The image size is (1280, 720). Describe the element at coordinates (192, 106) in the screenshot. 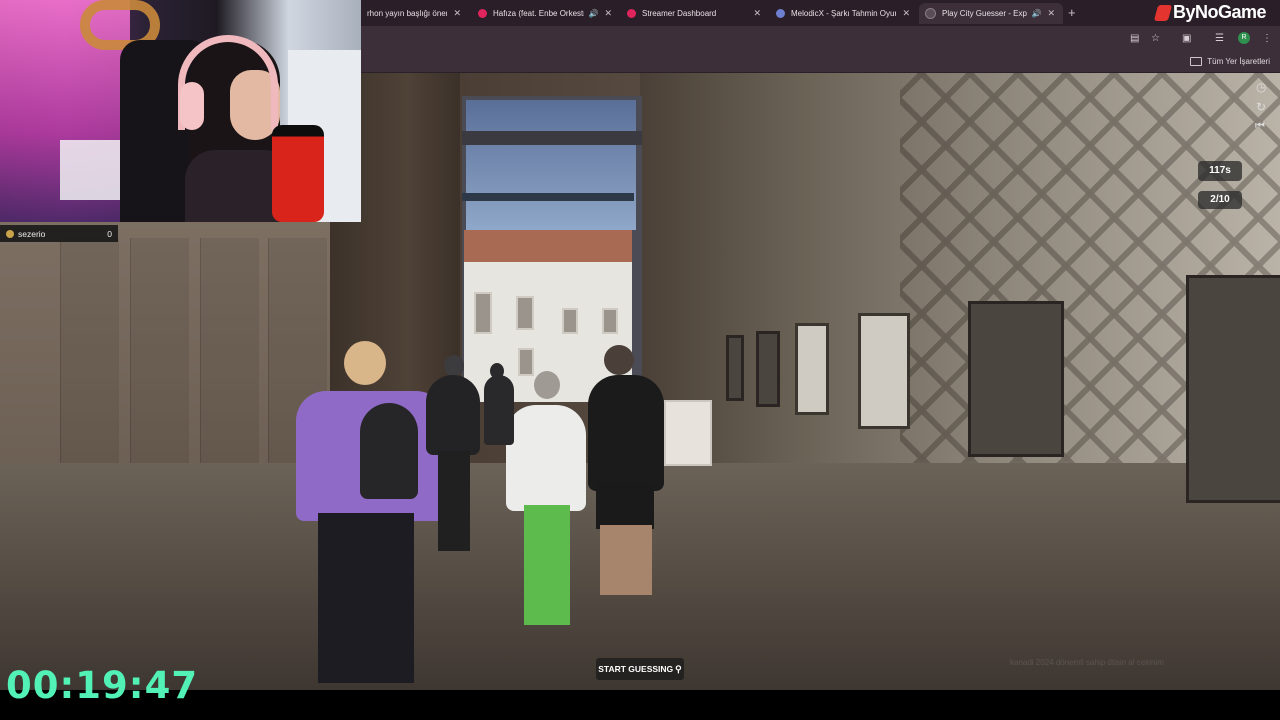

I see `headset-earcup` at that location.